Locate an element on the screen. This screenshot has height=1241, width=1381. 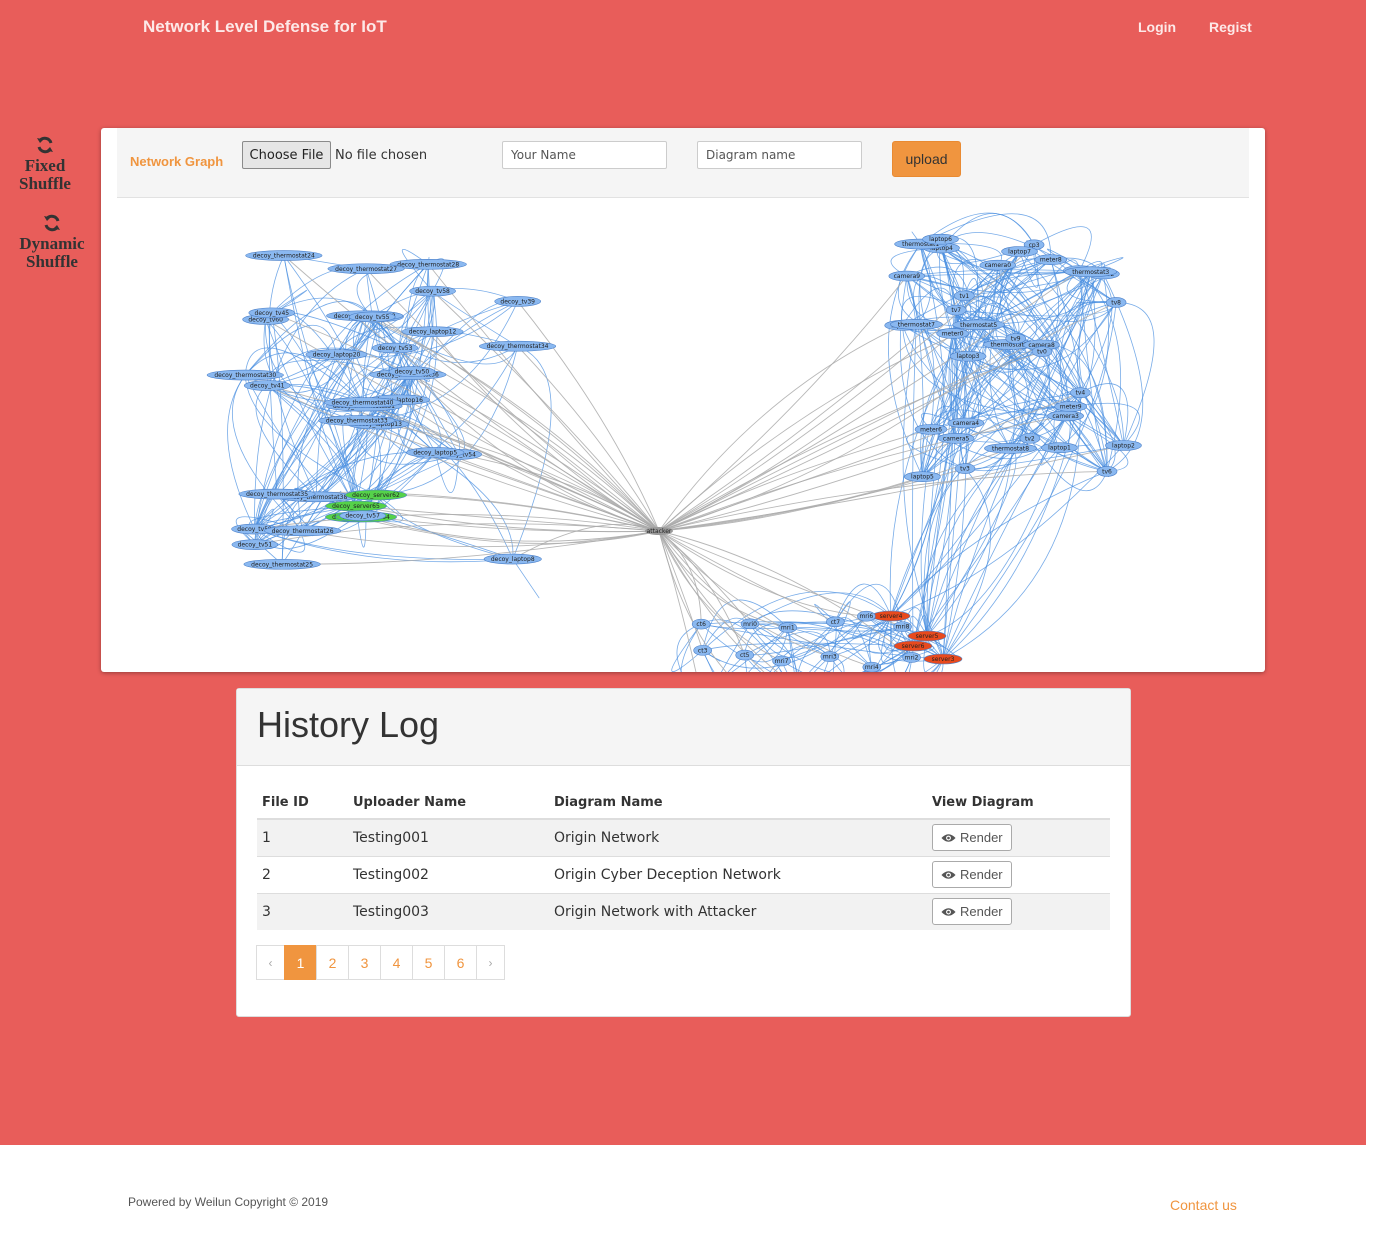
graph-node: decoy_tv55 is located at coordinates (372, 317).